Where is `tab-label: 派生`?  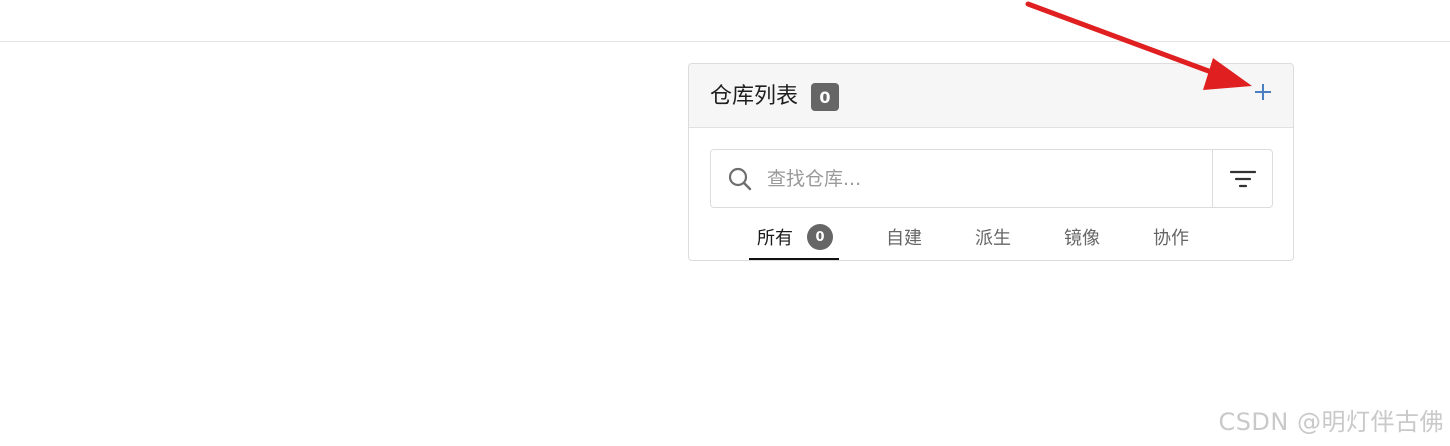
tab-label: 派生 is located at coordinates (993, 238).